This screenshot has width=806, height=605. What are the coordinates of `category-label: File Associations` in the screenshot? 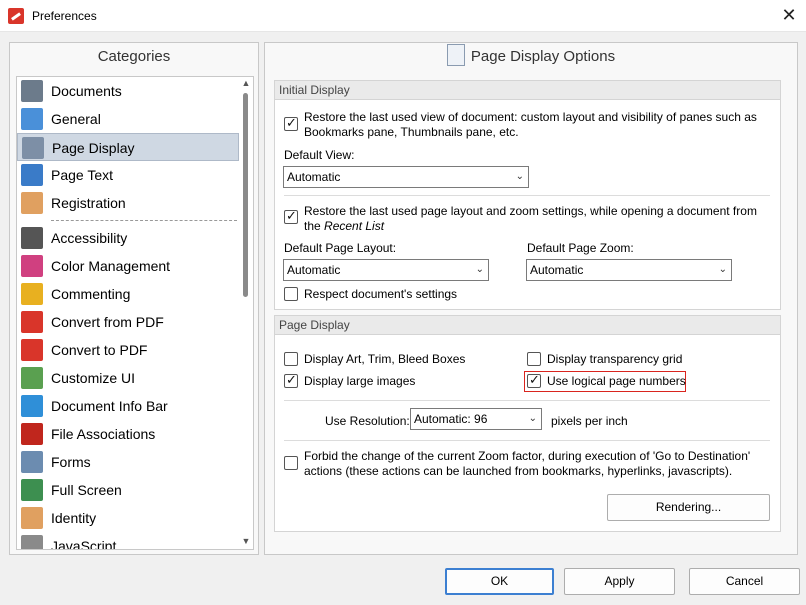 It's located at (103, 434).